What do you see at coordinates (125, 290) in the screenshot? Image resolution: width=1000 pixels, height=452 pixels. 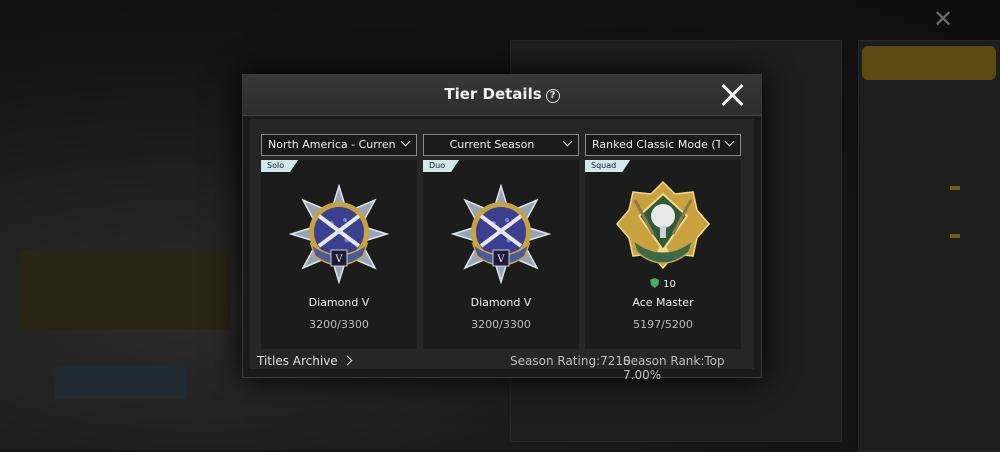 I see `background-vehicle` at bounding box center [125, 290].